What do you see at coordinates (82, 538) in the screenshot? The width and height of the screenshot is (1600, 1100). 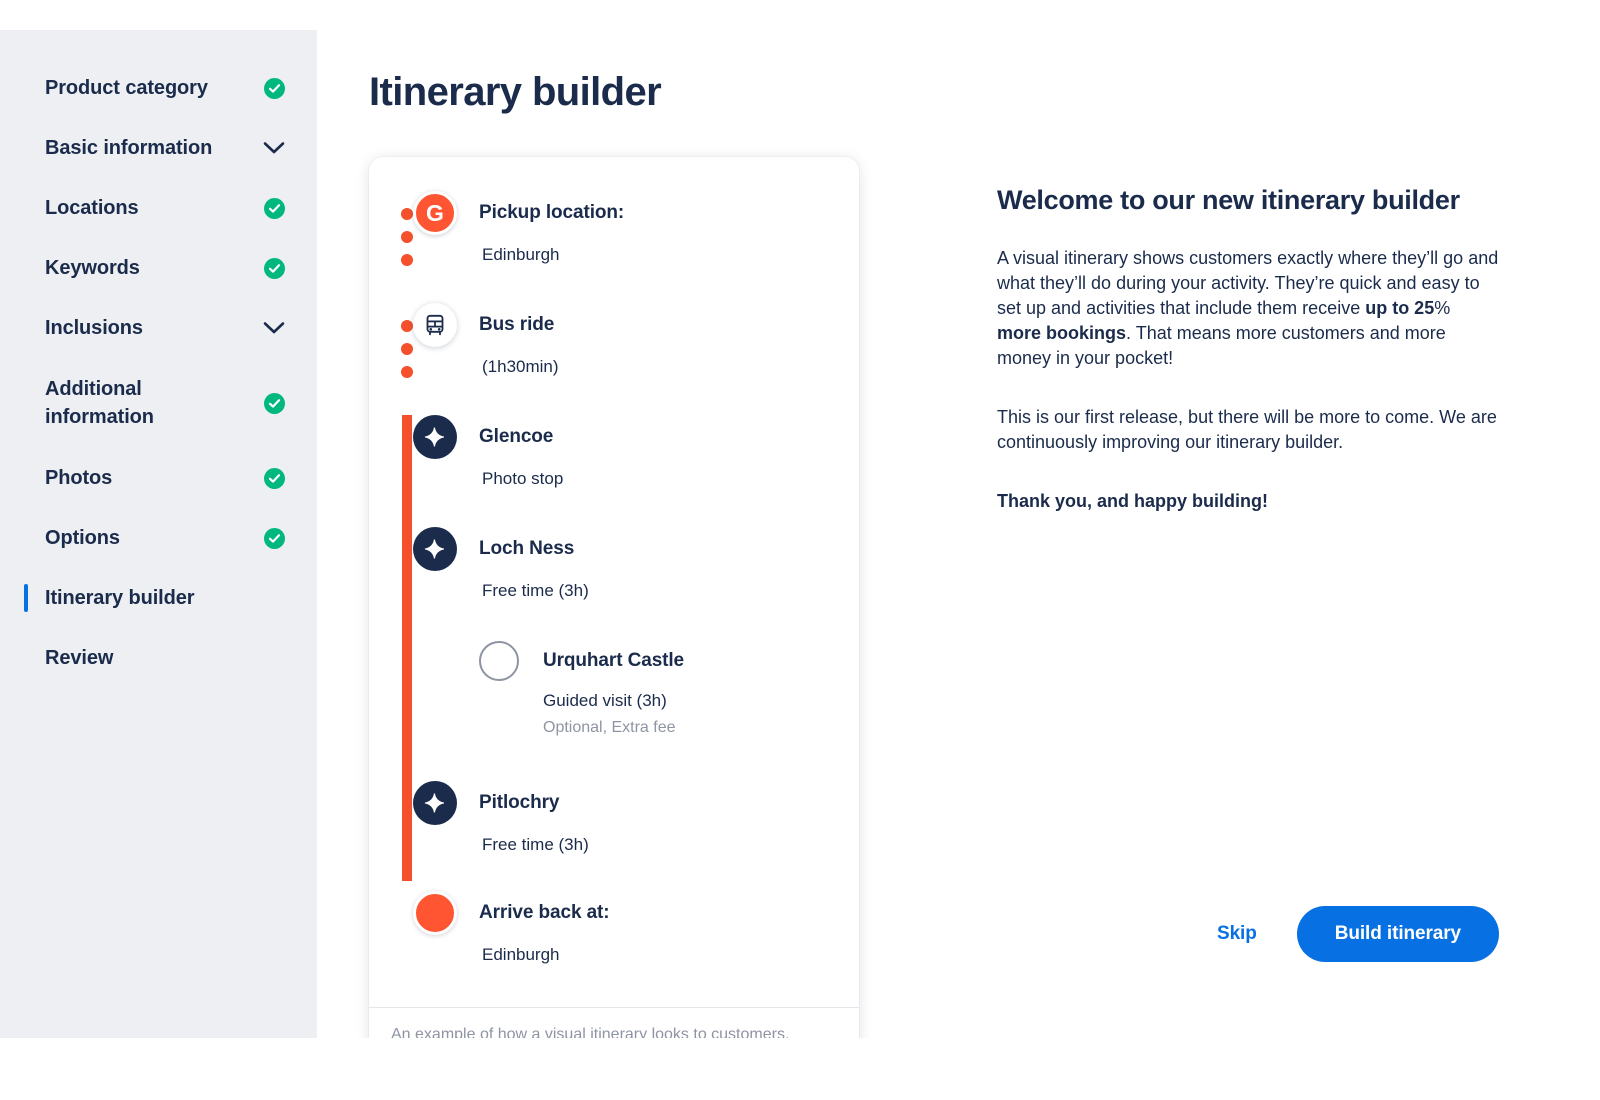 I see `sidebar-item-label: Options` at bounding box center [82, 538].